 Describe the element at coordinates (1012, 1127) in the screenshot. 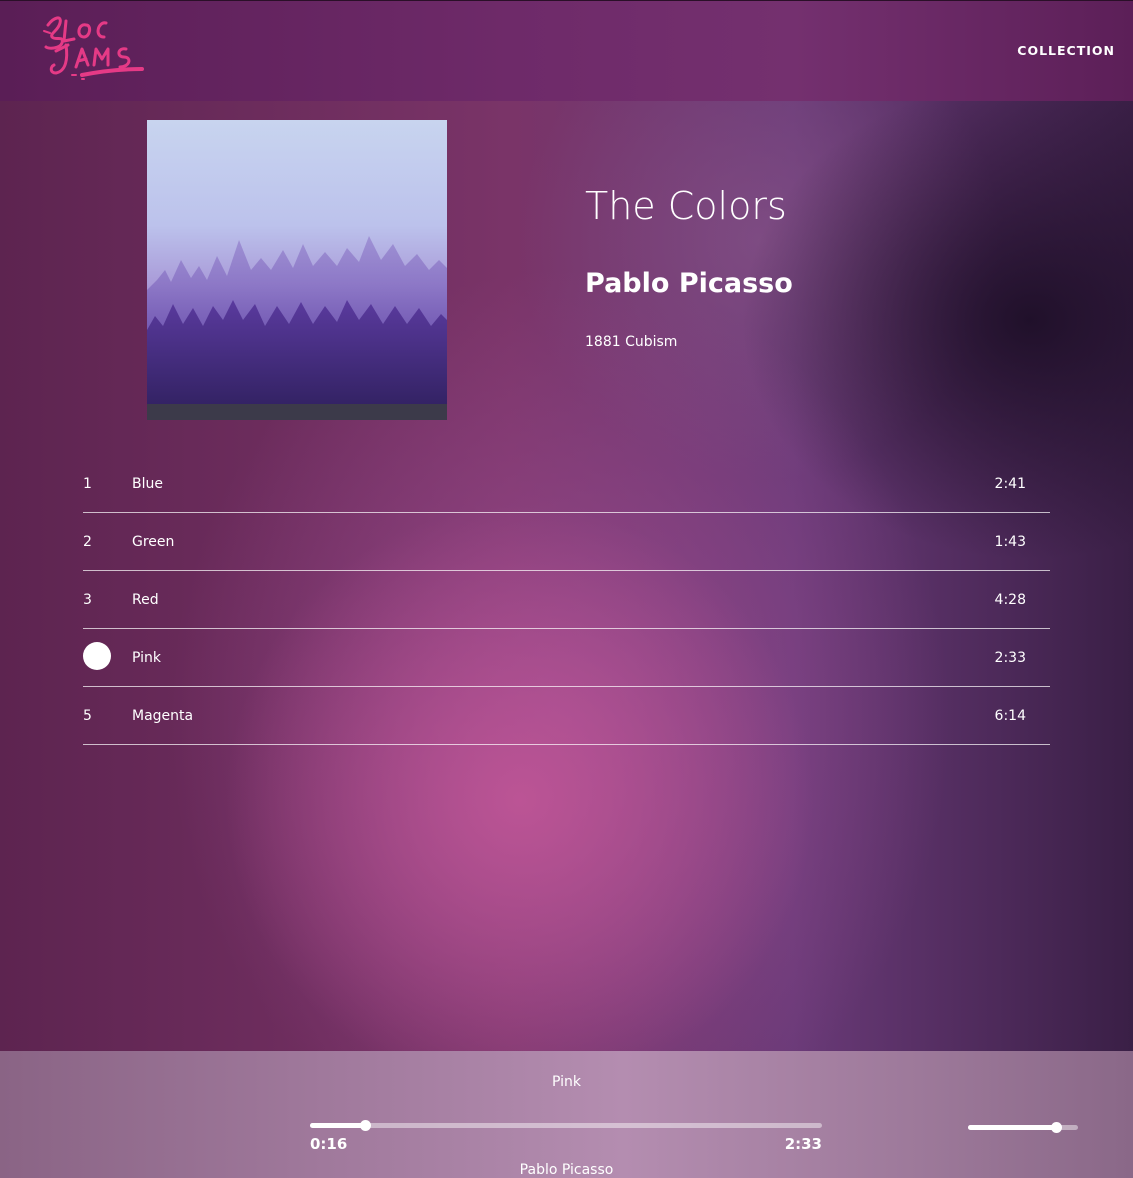

I see `volume-fill` at that location.